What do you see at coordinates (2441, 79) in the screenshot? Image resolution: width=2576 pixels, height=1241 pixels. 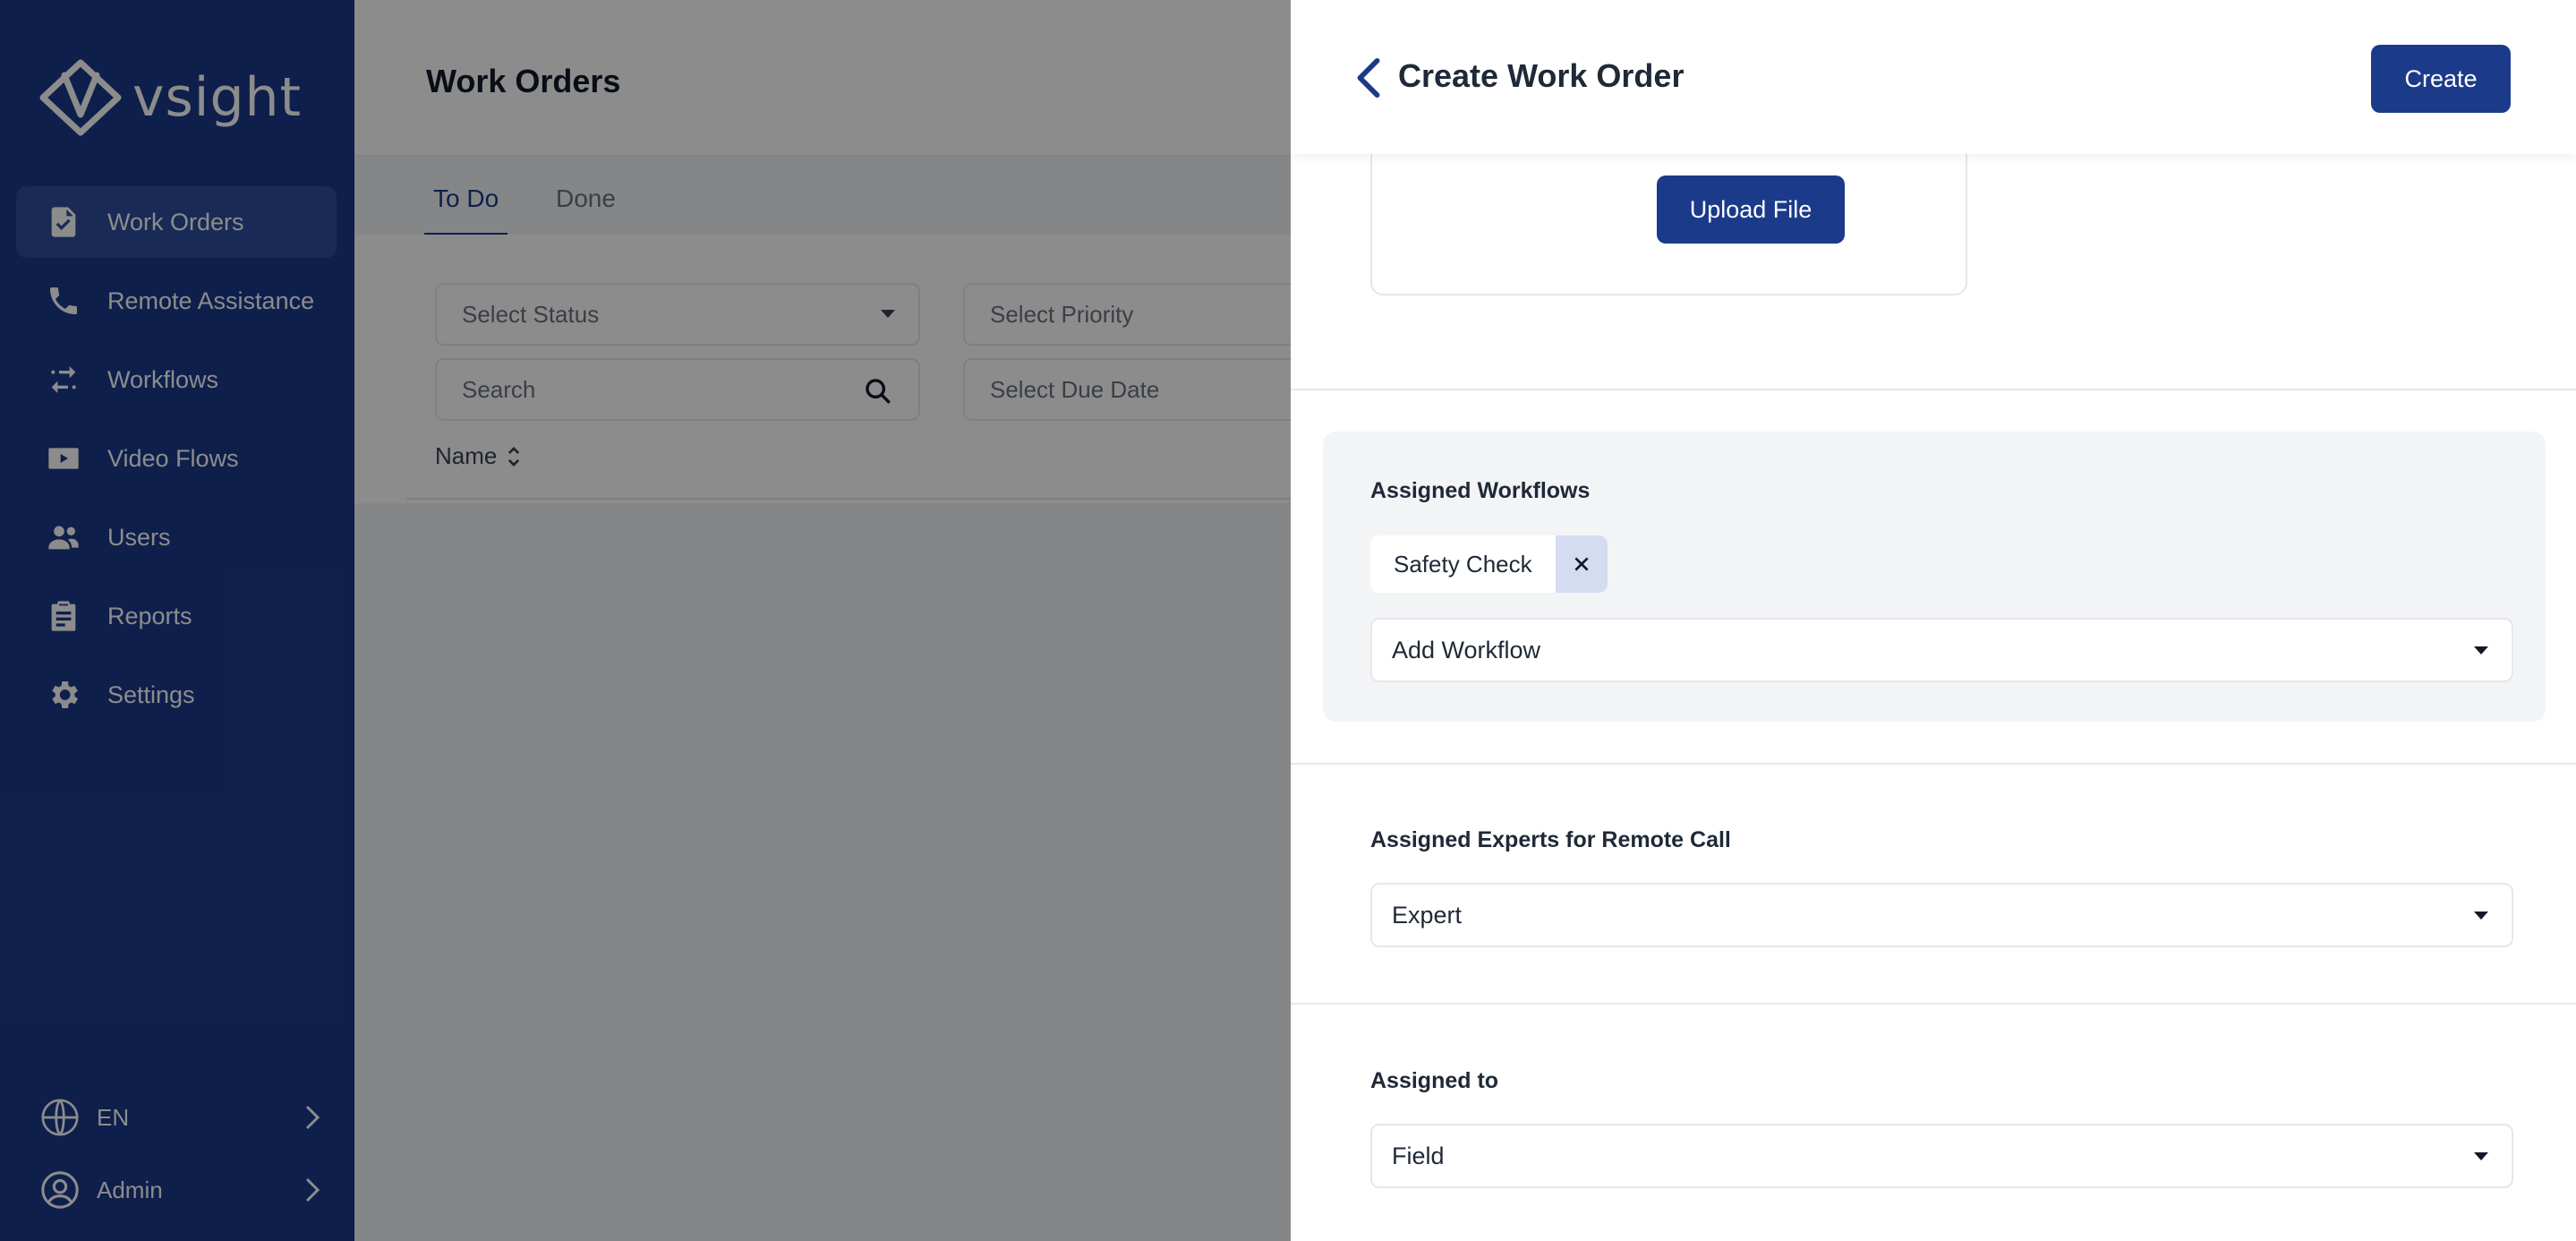 I see `create-button: Create` at bounding box center [2441, 79].